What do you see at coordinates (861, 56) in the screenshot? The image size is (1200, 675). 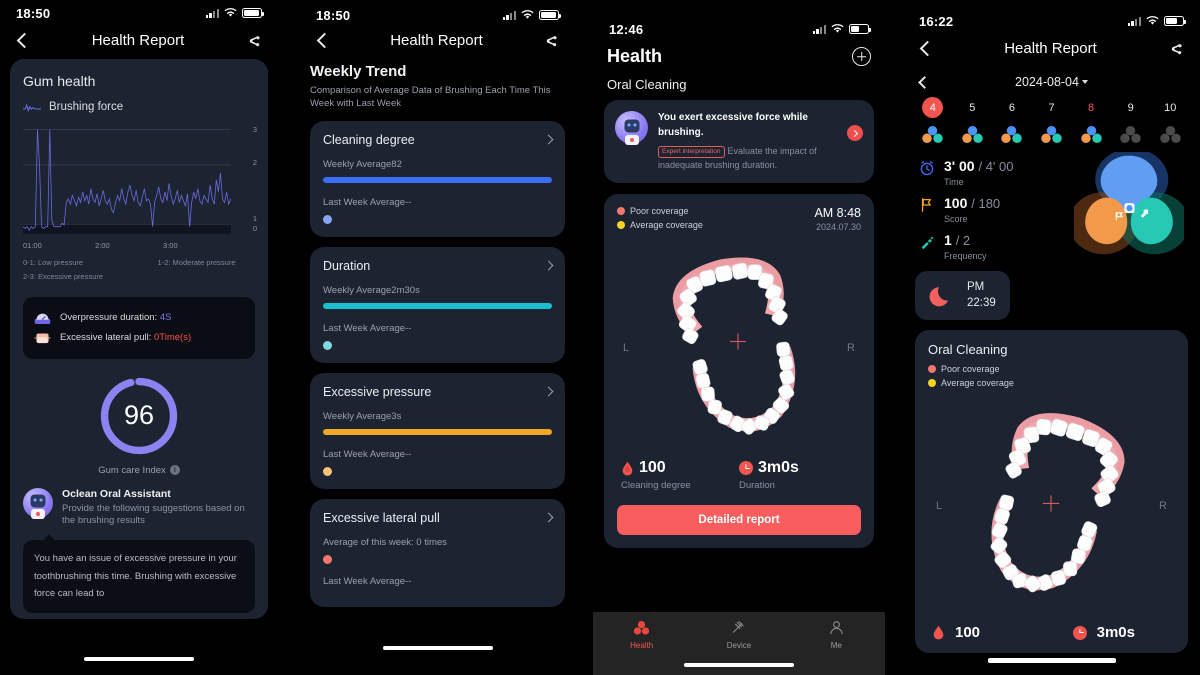 I see `plus-circle-icon` at bounding box center [861, 56].